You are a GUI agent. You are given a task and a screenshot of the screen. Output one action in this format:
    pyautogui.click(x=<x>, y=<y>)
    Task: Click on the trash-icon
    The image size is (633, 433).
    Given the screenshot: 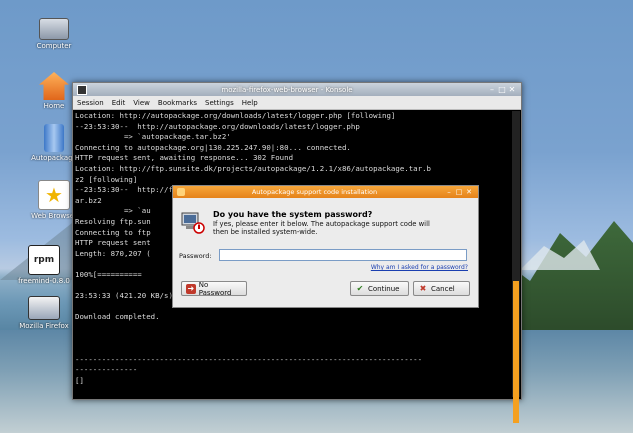 What is the action you would take?
    pyautogui.click(x=54, y=138)
    